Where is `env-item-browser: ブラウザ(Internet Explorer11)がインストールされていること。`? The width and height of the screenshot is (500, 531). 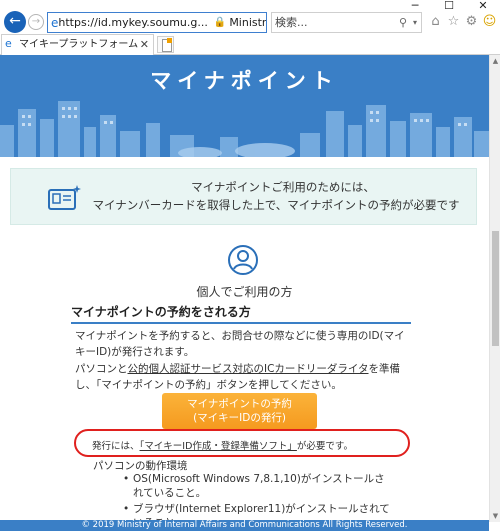 env-item-browser: ブラウザ(Internet Explorer11)がインストールされていること。 is located at coordinates (258, 512).